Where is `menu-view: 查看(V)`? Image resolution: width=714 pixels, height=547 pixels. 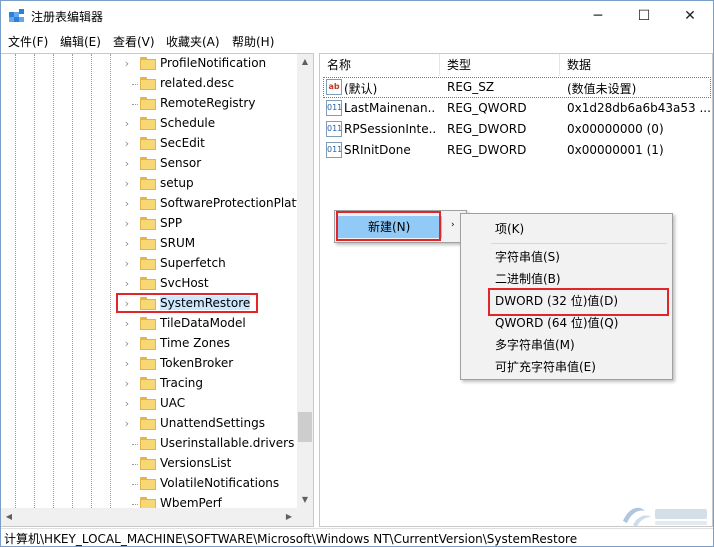 menu-view: 查看(V) is located at coordinates (134, 41).